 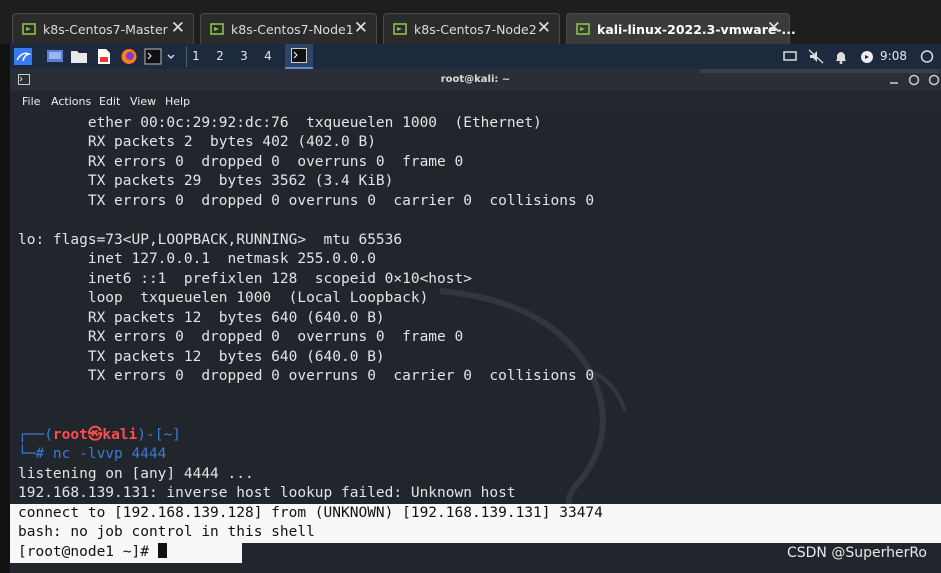 What do you see at coordinates (820, 71) in the screenshot?
I see `titlebar-highlight` at bounding box center [820, 71].